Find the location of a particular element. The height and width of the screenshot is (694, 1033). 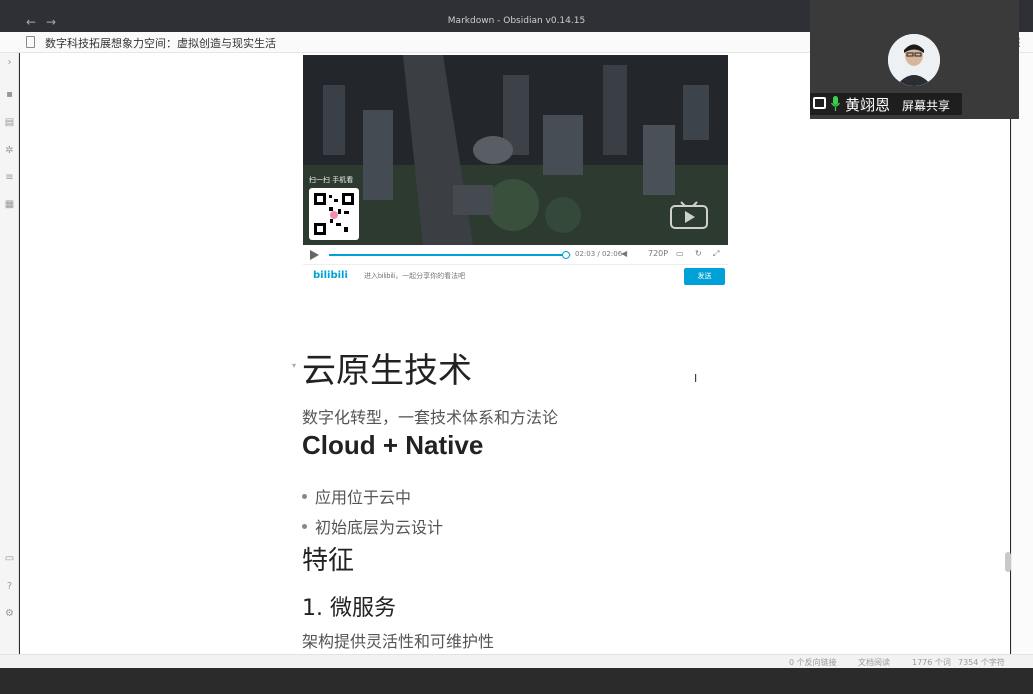

backlinks-count: 0 个反向链接 is located at coordinates (813, 662).